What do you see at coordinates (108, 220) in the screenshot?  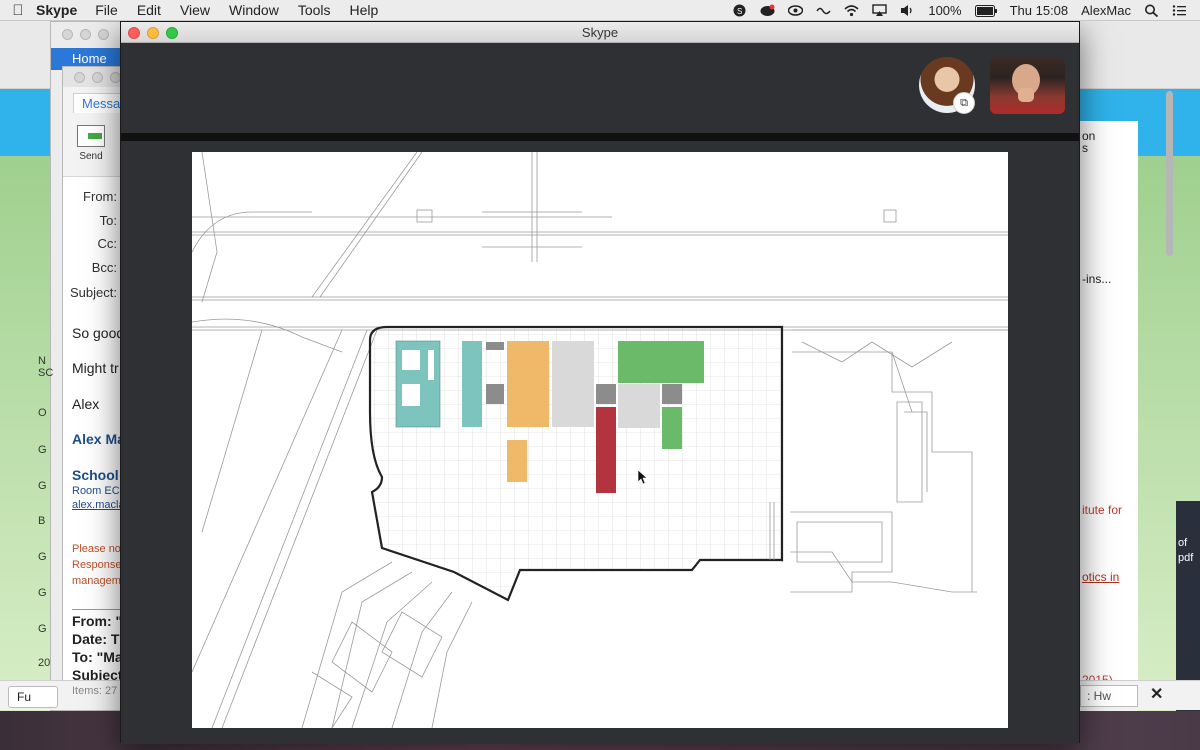 I see `to-label: To:` at bounding box center [108, 220].